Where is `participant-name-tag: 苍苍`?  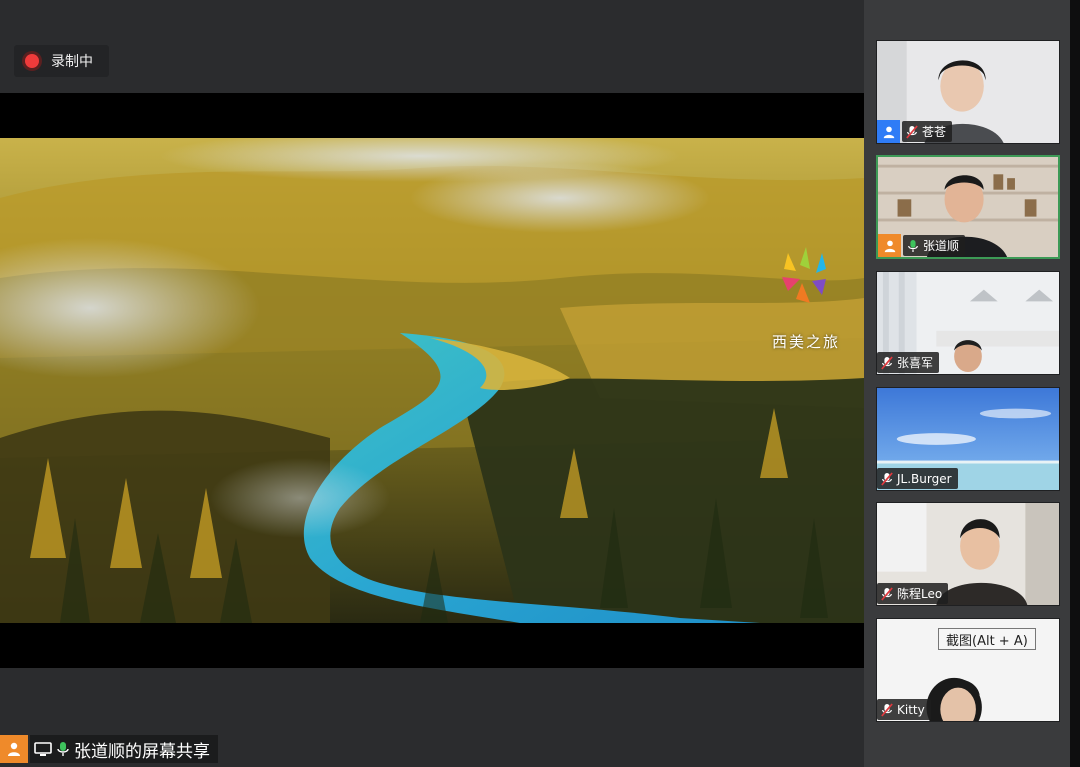
participant-name-tag: 苍苍 is located at coordinates (915, 131).